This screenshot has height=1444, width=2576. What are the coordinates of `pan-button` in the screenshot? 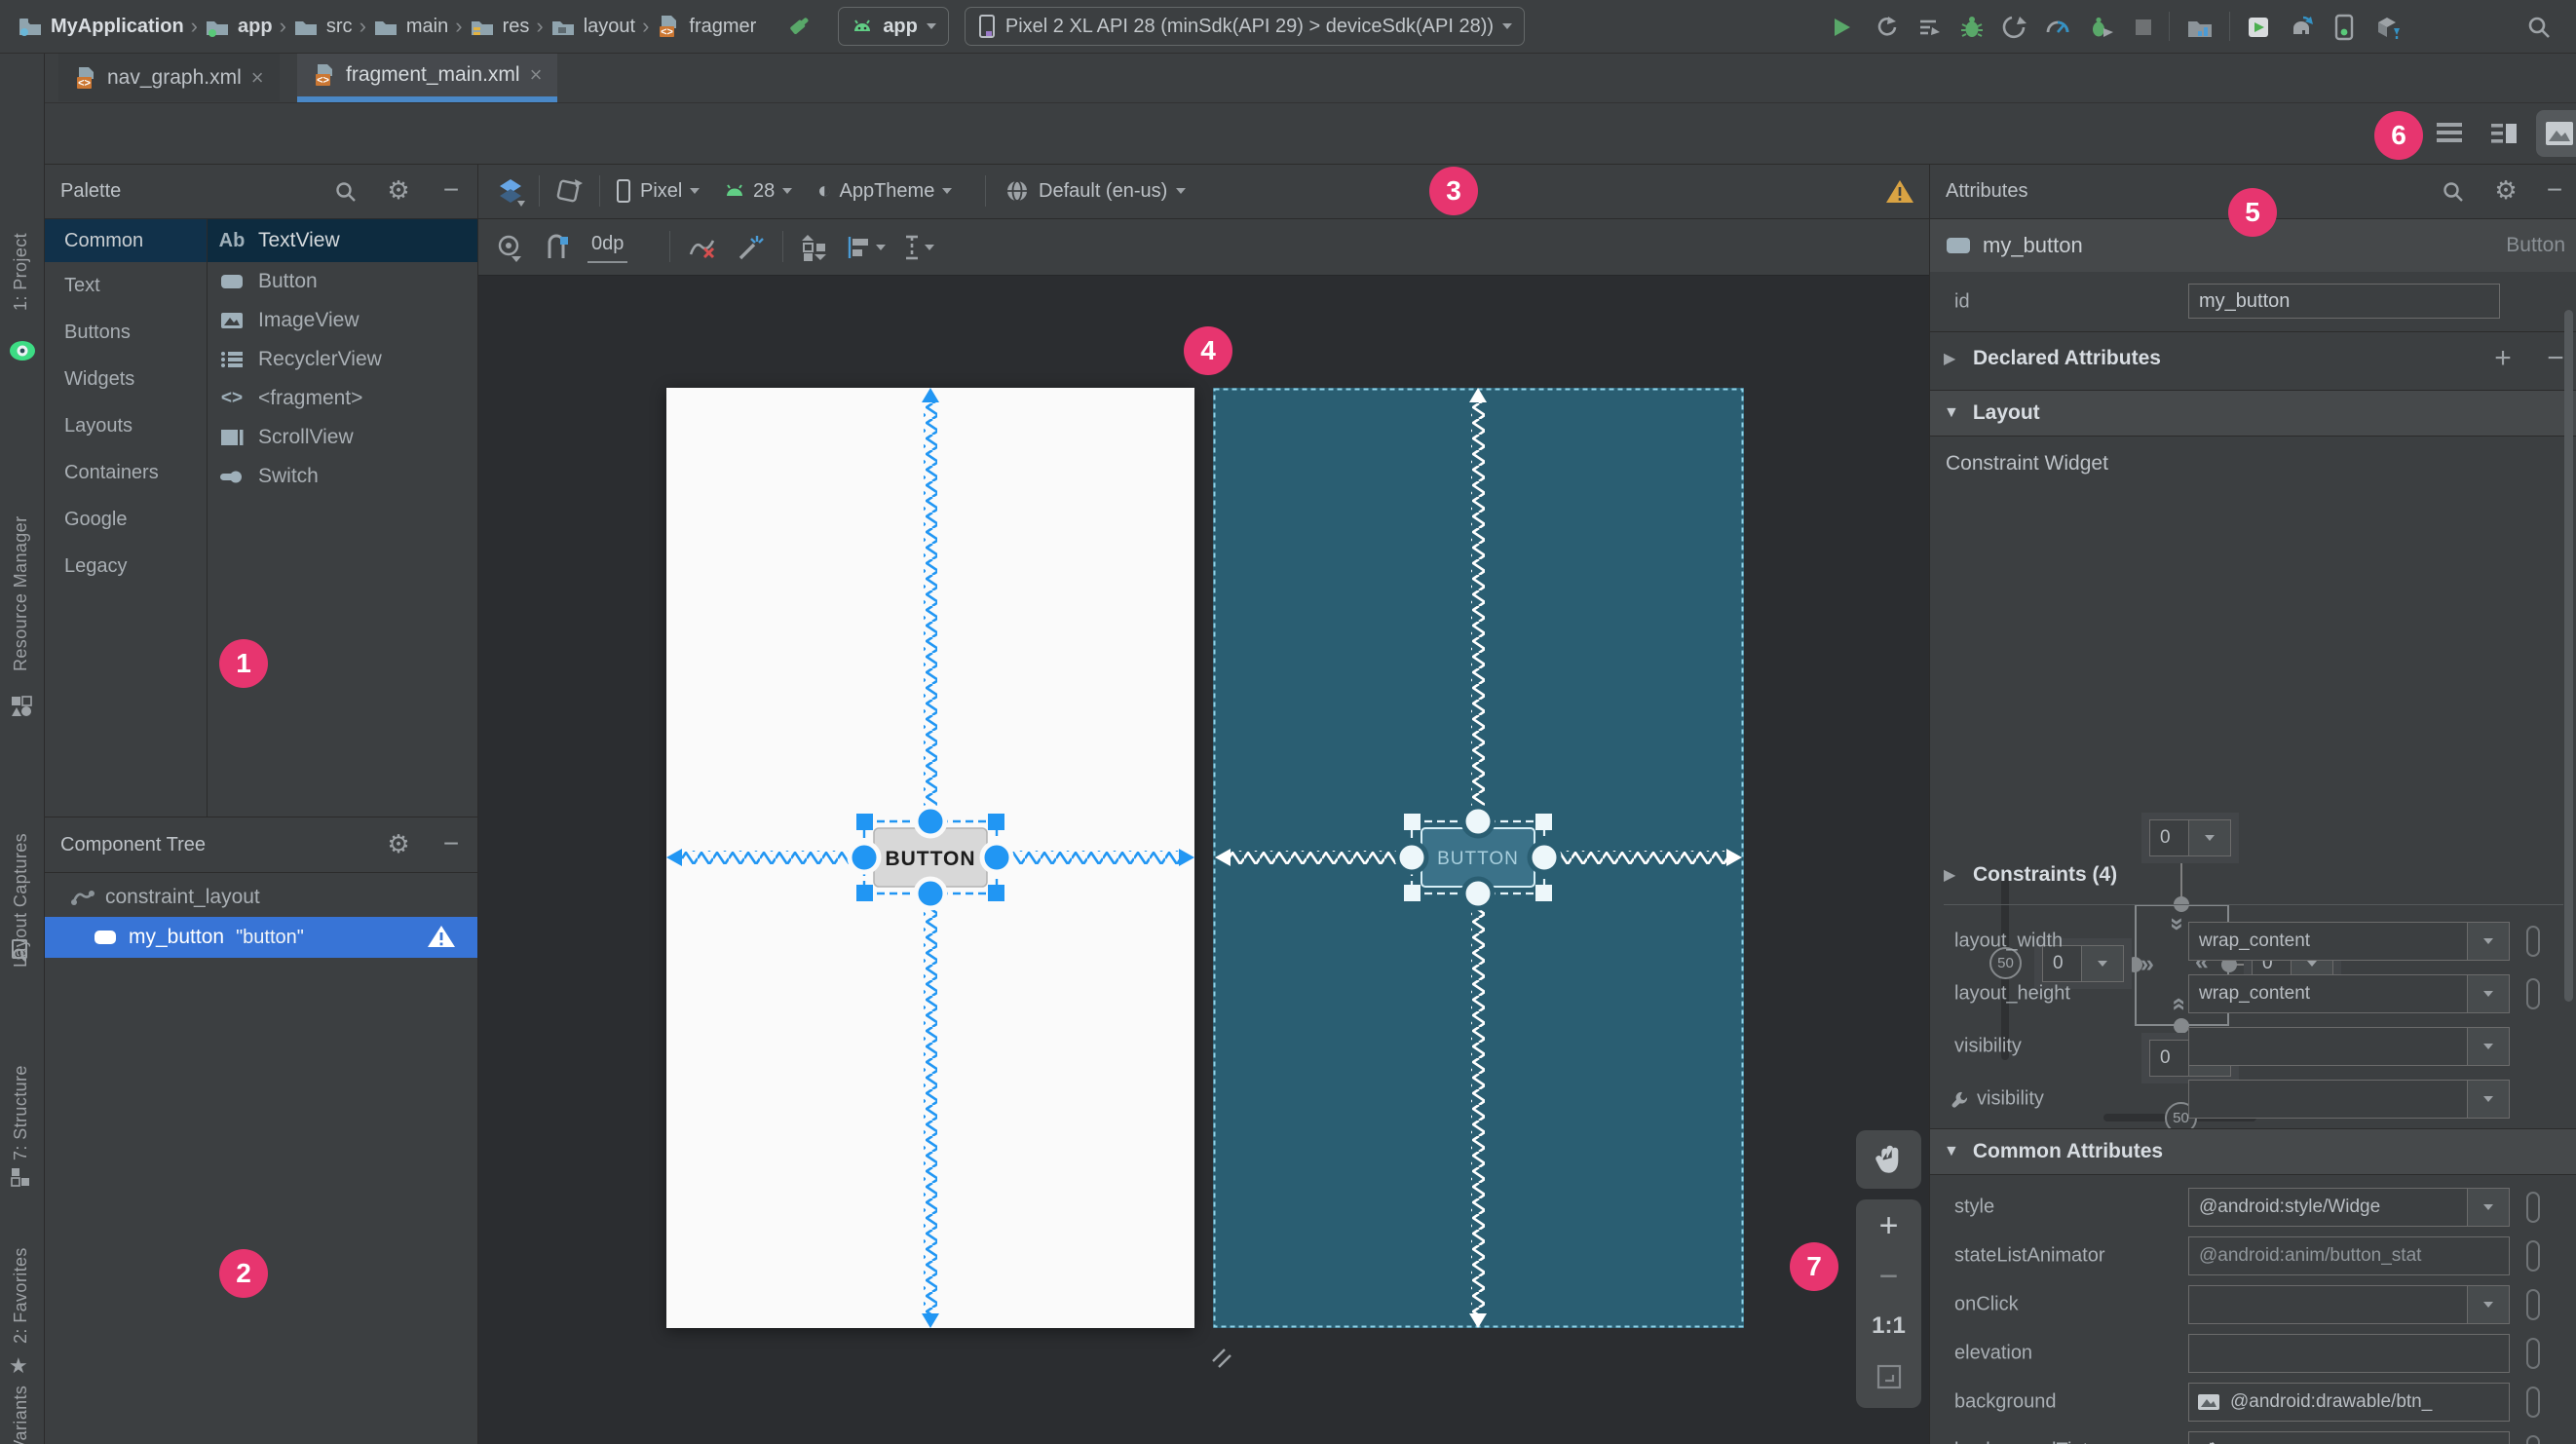 It's located at (1888, 1159).